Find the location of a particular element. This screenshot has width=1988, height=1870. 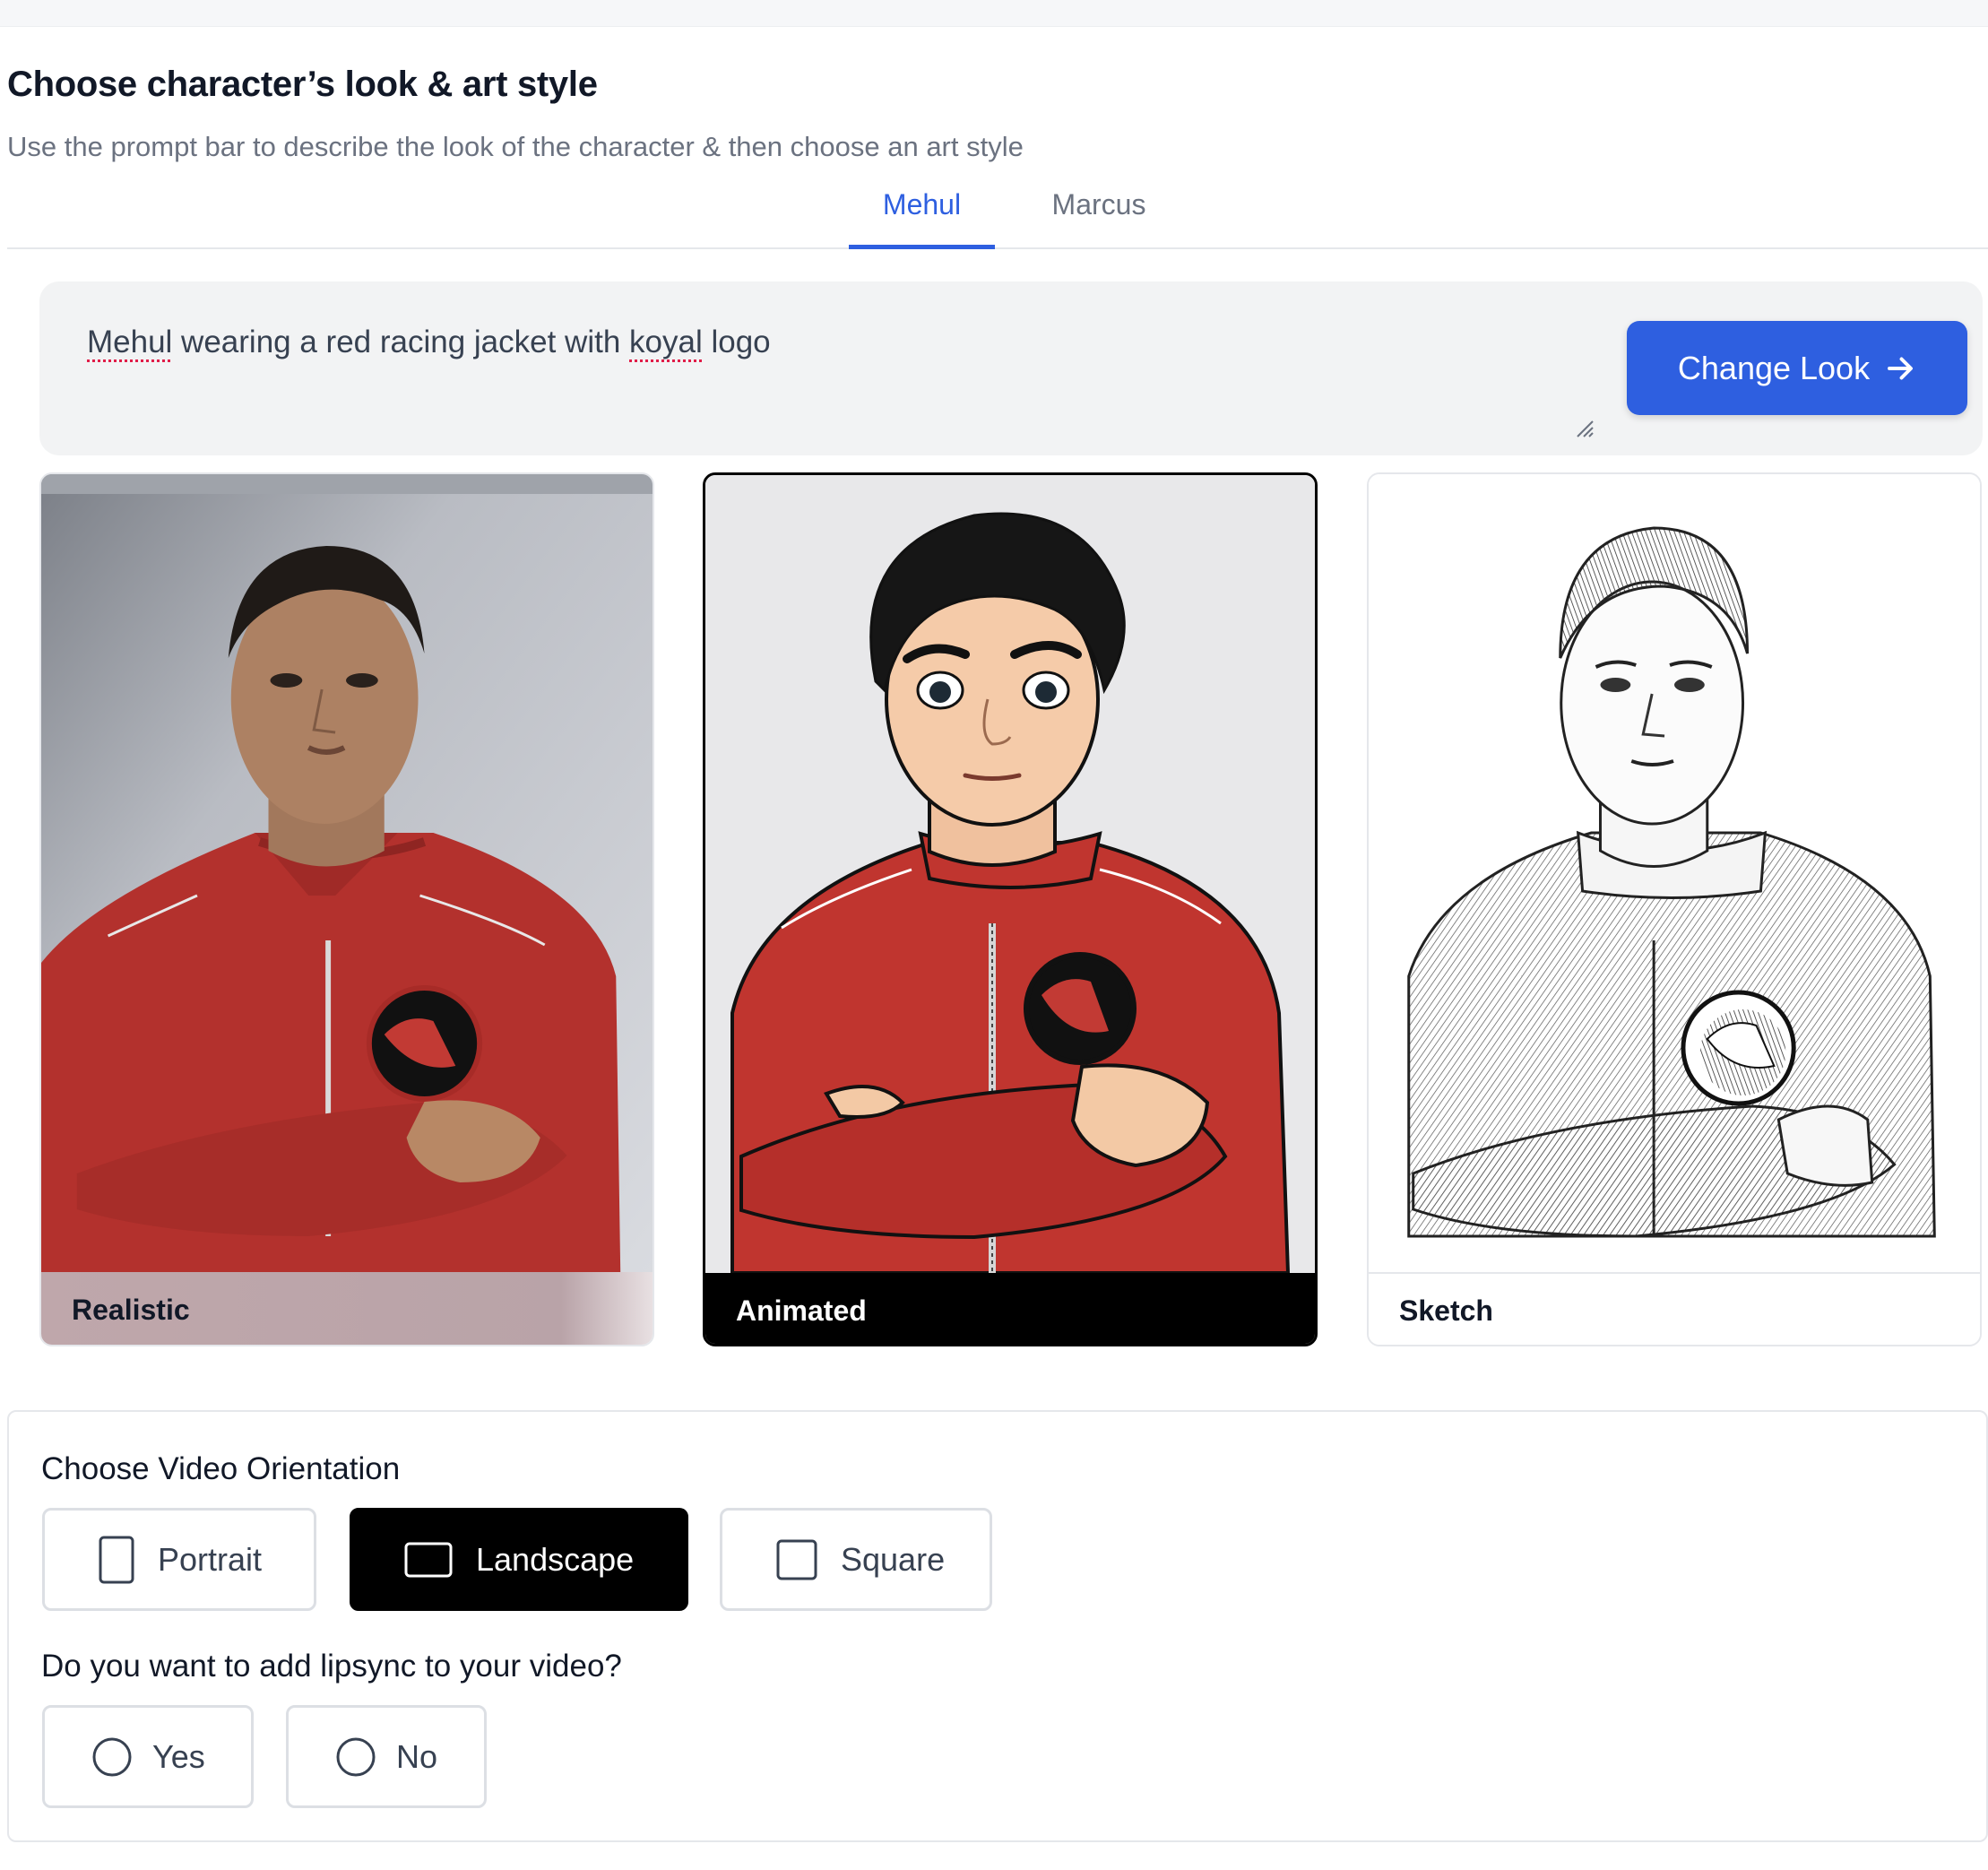

lipsync-no-option: No is located at coordinates (386, 1756).